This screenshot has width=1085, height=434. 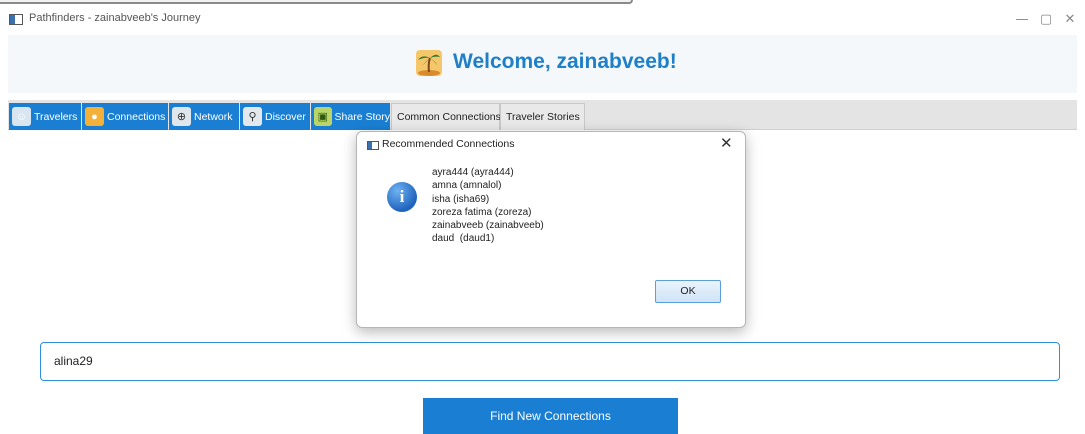 I want to click on tab-connections: ● Connections, so click(x=125, y=116).